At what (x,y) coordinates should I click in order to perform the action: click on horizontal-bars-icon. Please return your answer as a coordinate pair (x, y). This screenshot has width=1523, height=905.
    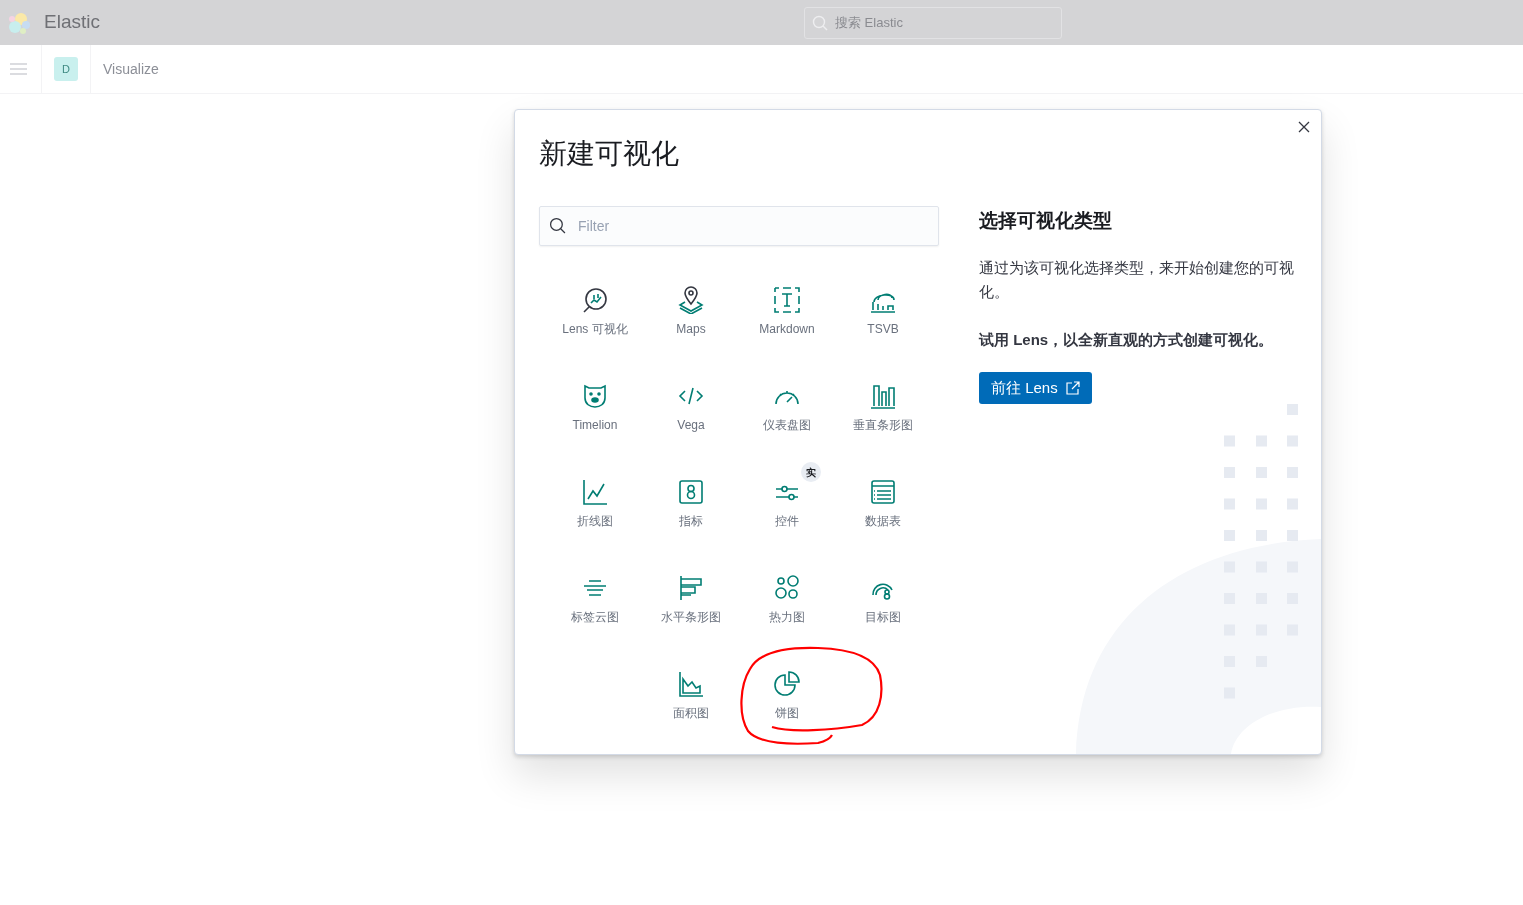
    Looking at the image, I should click on (691, 588).